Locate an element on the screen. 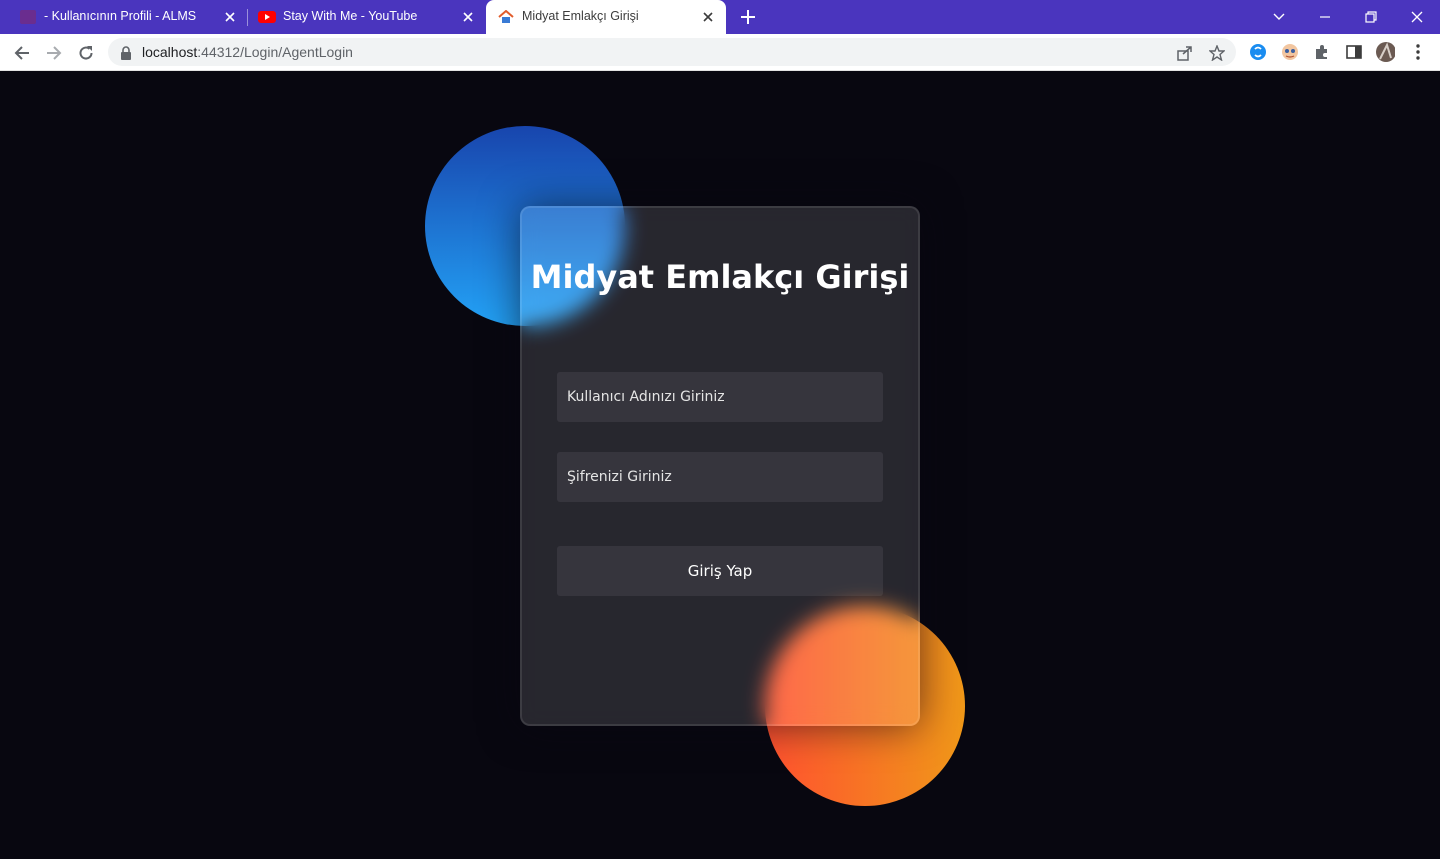 This screenshot has width=1440, height=859. reload-button is located at coordinates (86, 53).